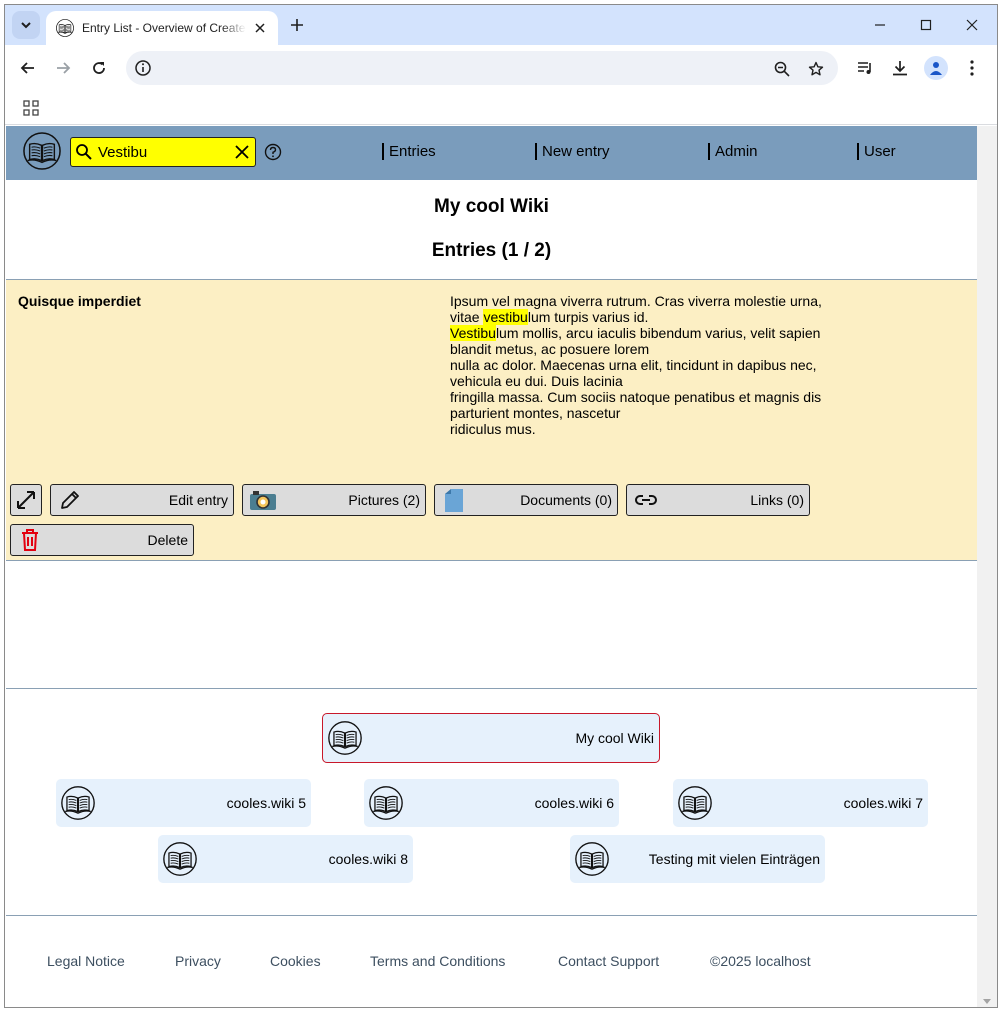 This screenshot has height=1012, width=1002. What do you see at coordinates (491, 803) in the screenshot?
I see `wiki-card: cooles.wiki 6` at bounding box center [491, 803].